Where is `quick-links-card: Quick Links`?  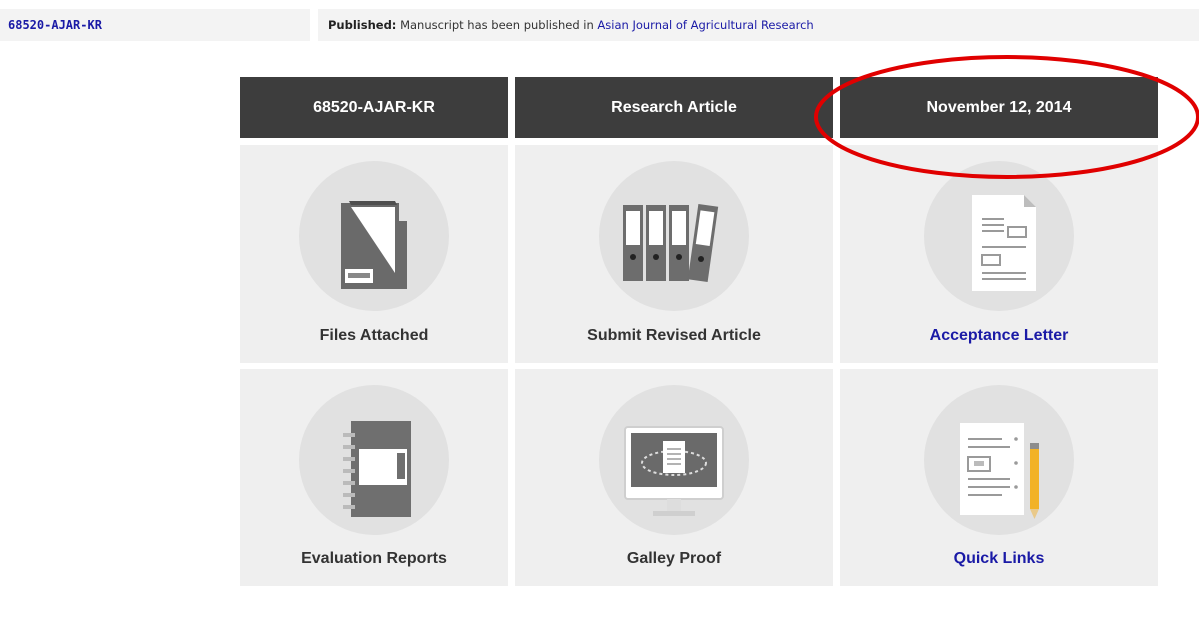
quick-links-card: Quick Links is located at coordinates (999, 477).